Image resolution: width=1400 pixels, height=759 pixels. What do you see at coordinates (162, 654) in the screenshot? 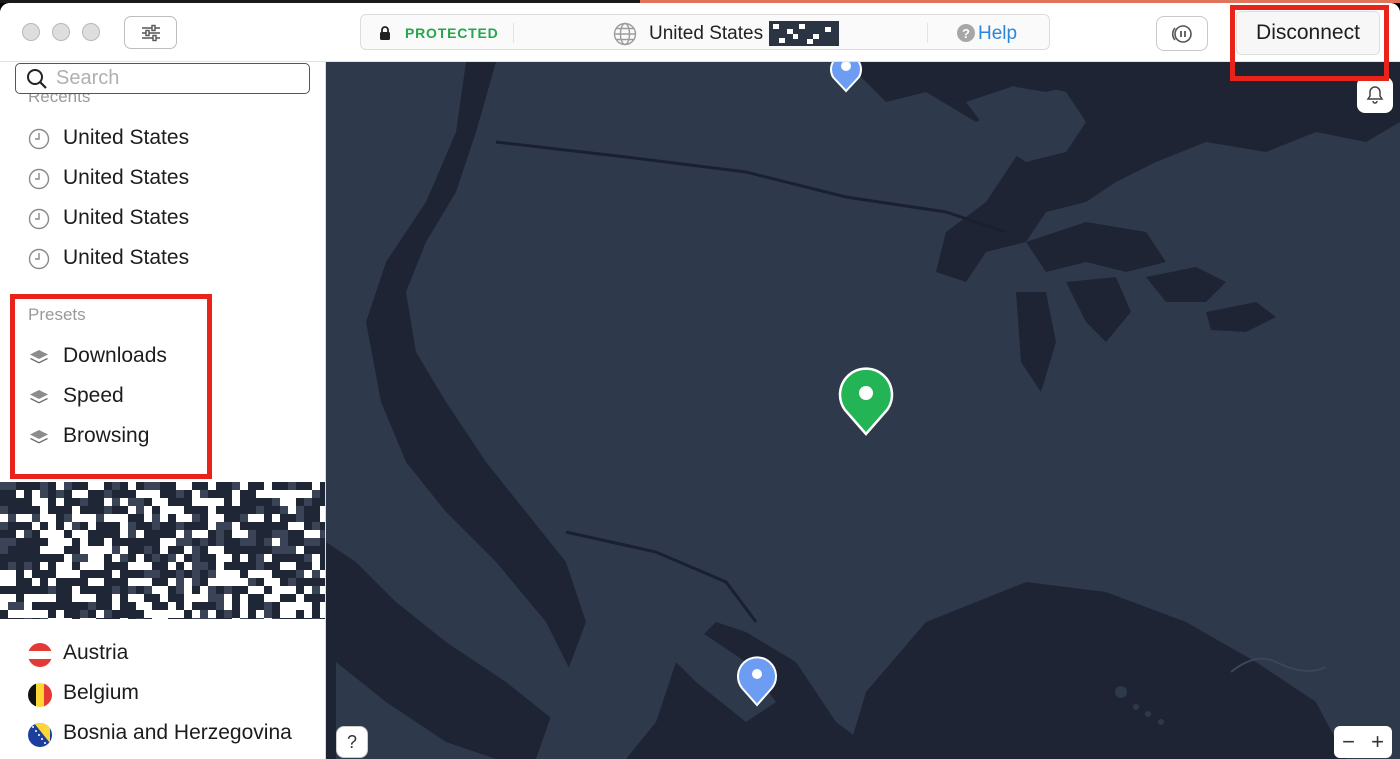
I see `country-item-austria: Austria` at bounding box center [162, 654].